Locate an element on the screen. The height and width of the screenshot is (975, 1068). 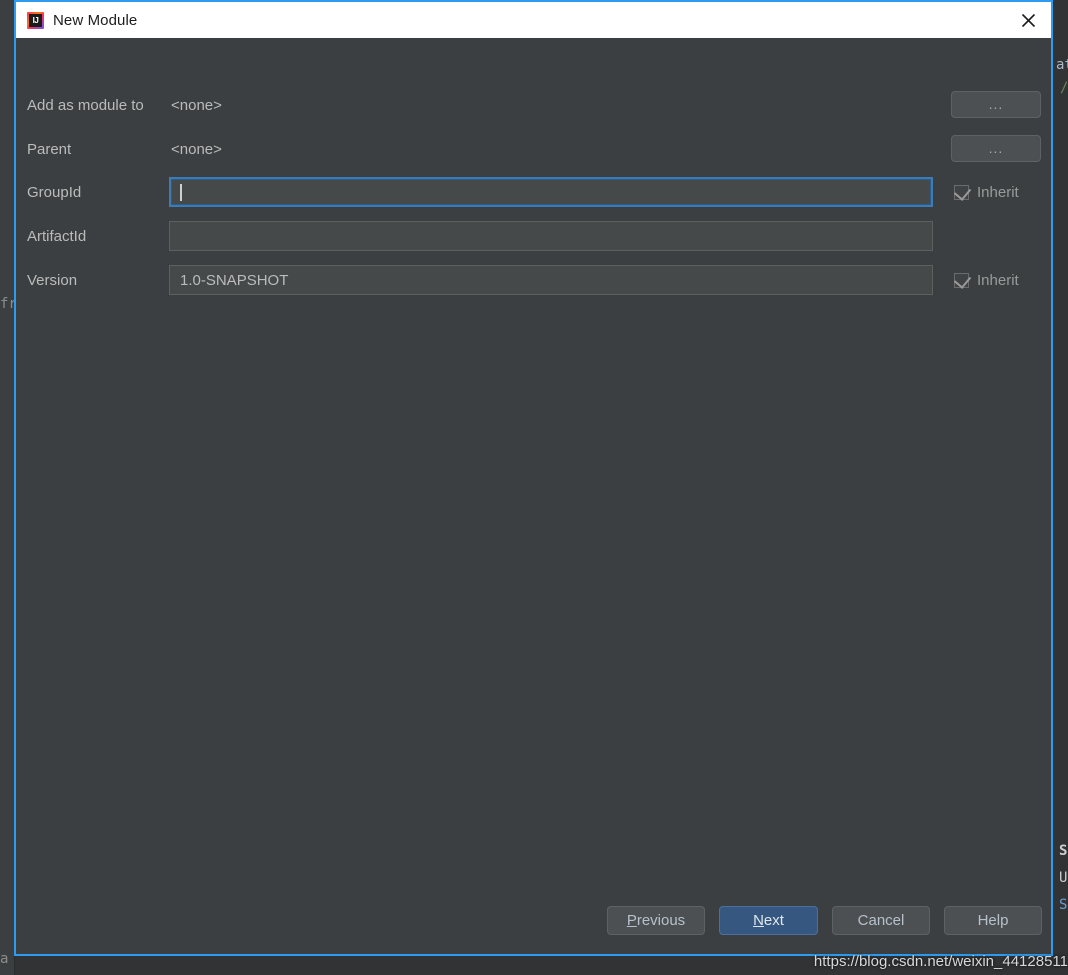
help-button: Help is located at coordinates (993, 920).